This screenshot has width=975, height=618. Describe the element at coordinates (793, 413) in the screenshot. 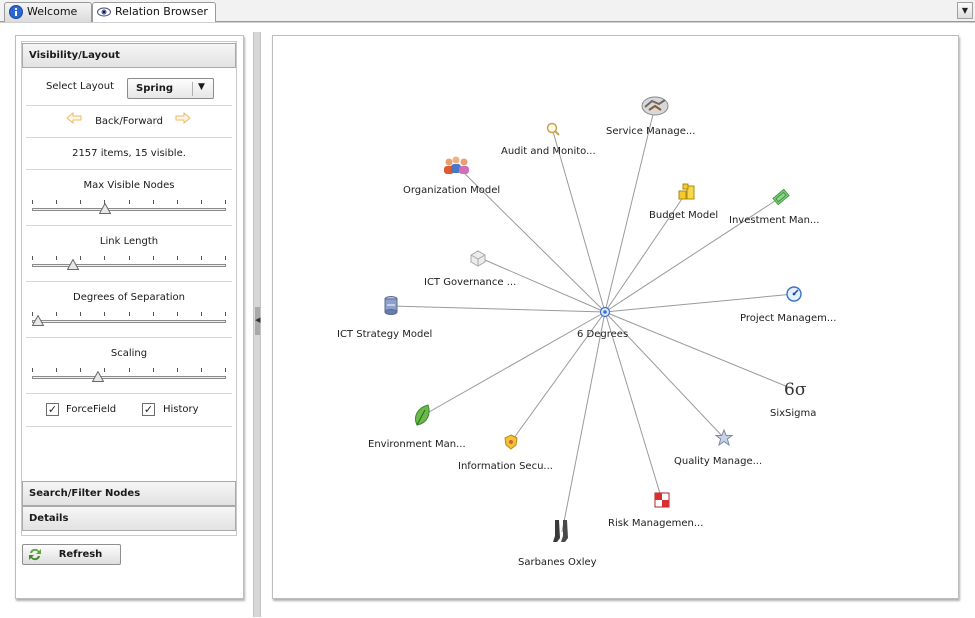

I see `node-label-sixsigma: SixSigma` at that location.